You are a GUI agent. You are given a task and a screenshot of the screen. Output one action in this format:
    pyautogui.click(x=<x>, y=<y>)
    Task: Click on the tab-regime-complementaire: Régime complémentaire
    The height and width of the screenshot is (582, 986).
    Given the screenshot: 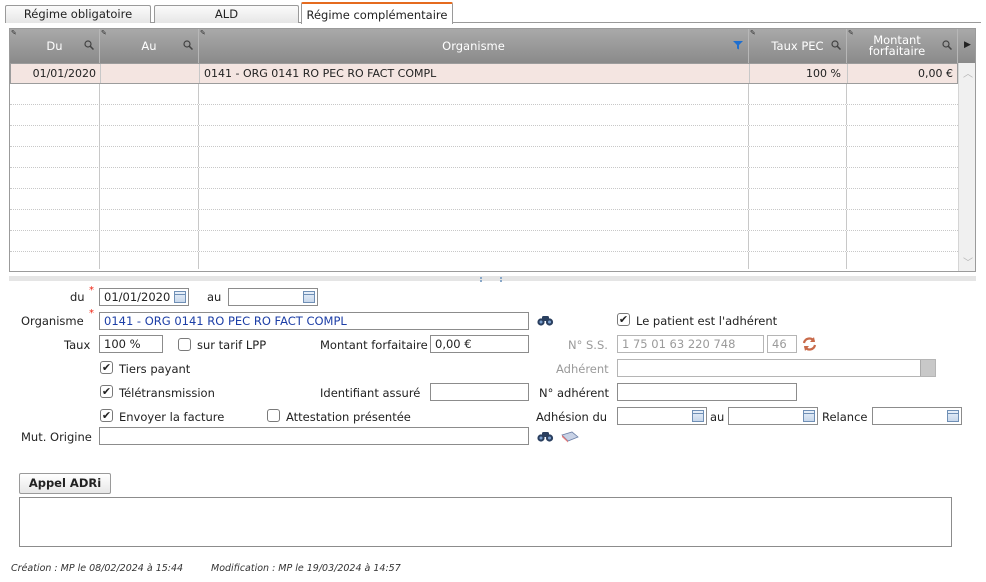 What is the action you would take?
    pyautogui.click(x=377, y=13)
    